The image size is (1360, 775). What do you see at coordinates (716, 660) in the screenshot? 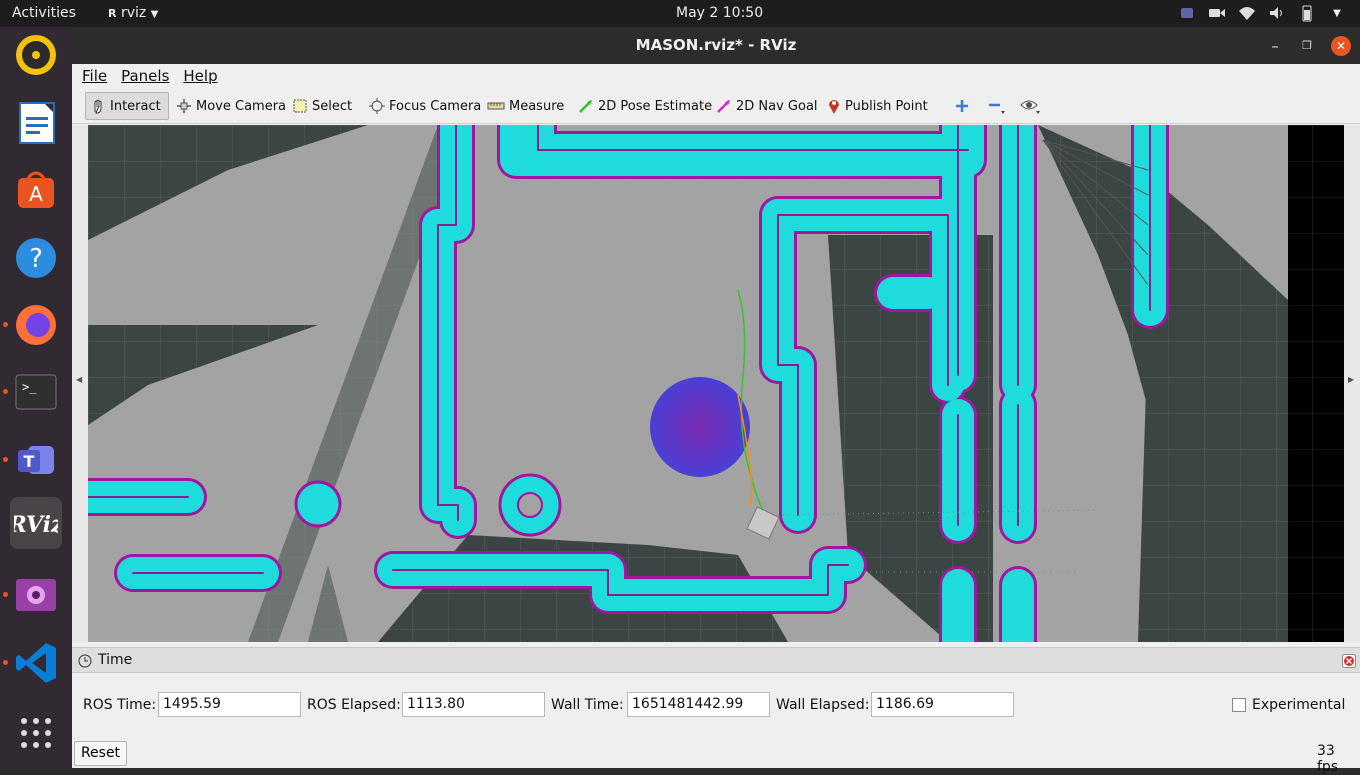
I see `time-panel-header: Time` at bounding box center [716, 660].